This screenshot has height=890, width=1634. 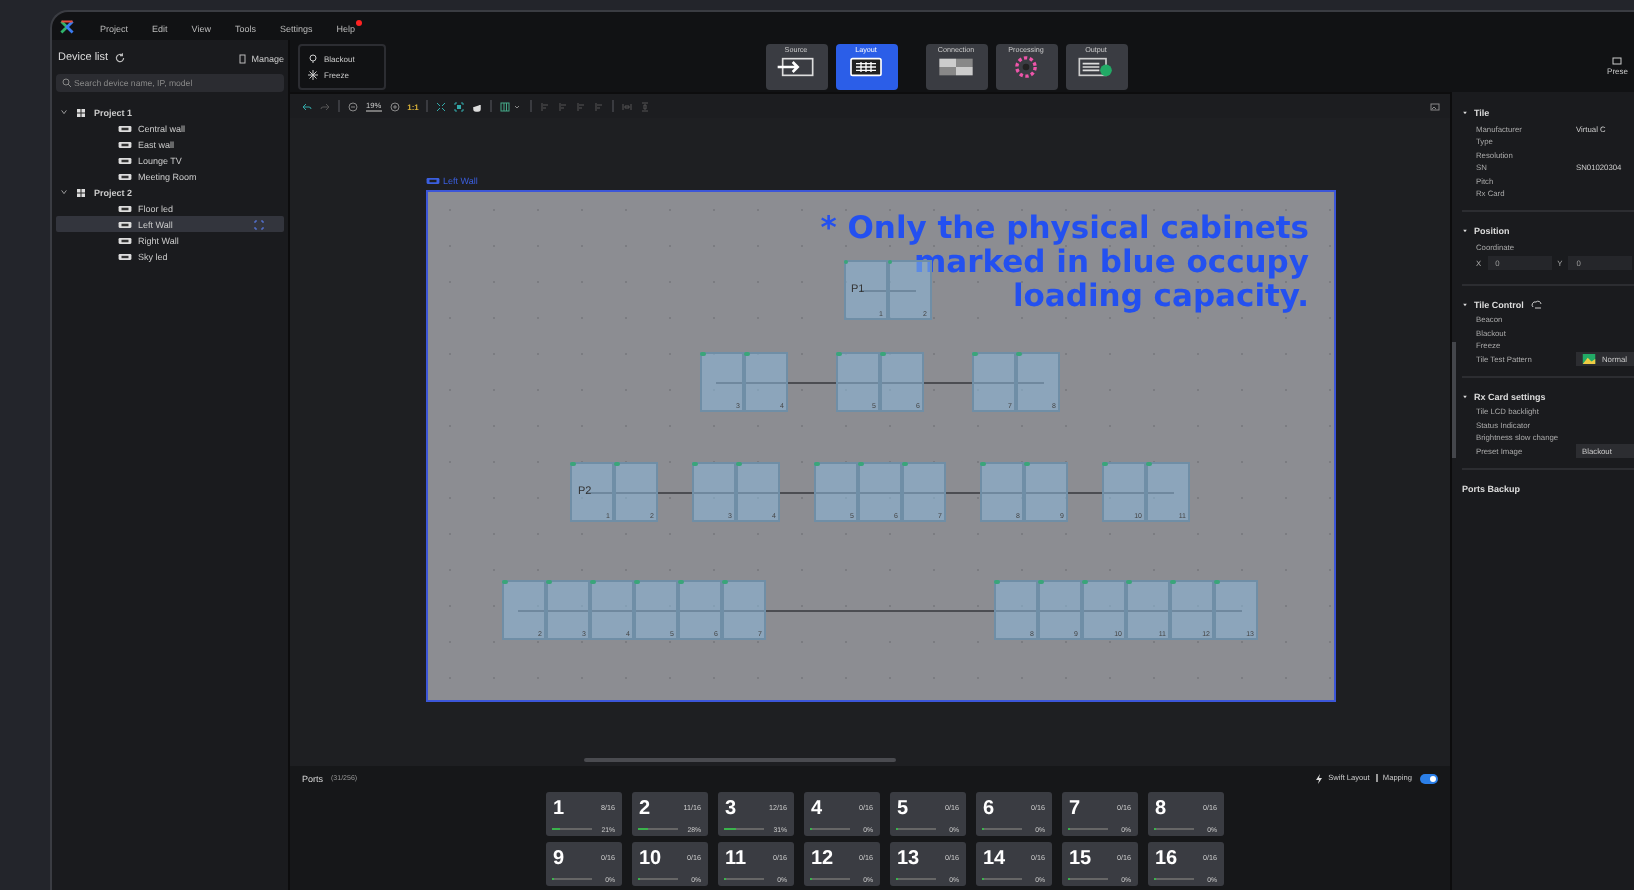 What do you see at coordinates (1064, 228) in the screenshot?
I see `note-line: * Only the physical cabinets` at bounding box center [1064, 228].